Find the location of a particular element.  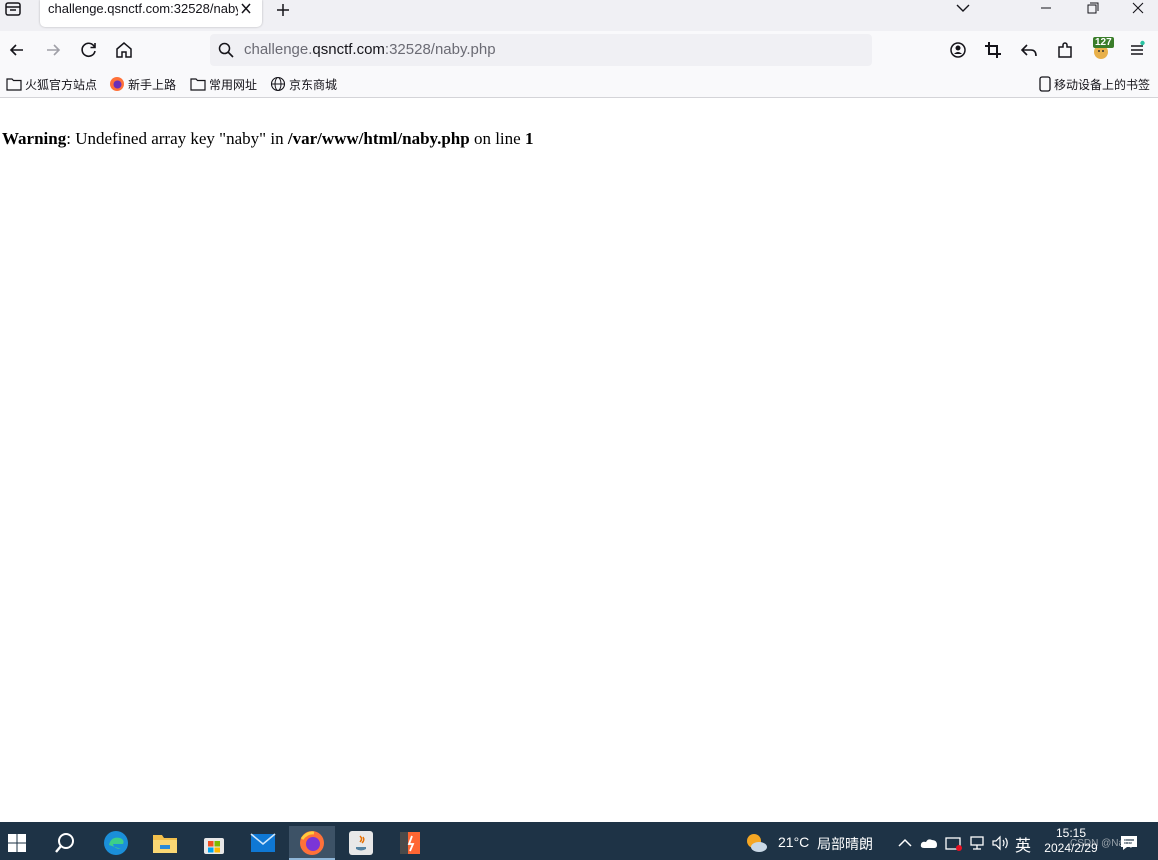

bookmark-item: 常用网址 is located at coordinates (223, 84).